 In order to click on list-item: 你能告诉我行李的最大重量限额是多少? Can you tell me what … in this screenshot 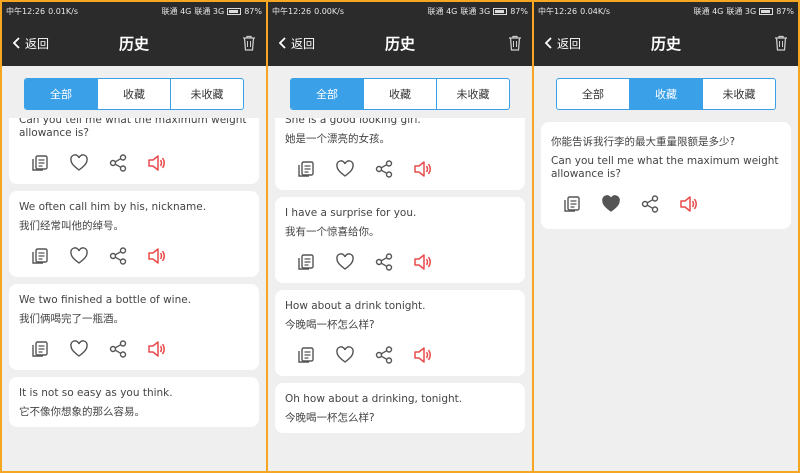, I will do `click(666, 175)`.